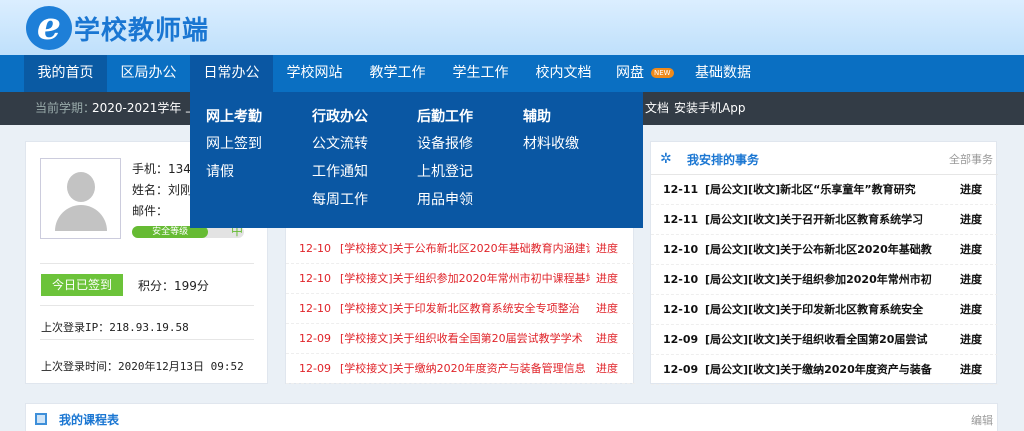  Describe the element at coordinates (162, 190) in the screenshot. I see `profile-name: 姓名：刘刚` at that location.